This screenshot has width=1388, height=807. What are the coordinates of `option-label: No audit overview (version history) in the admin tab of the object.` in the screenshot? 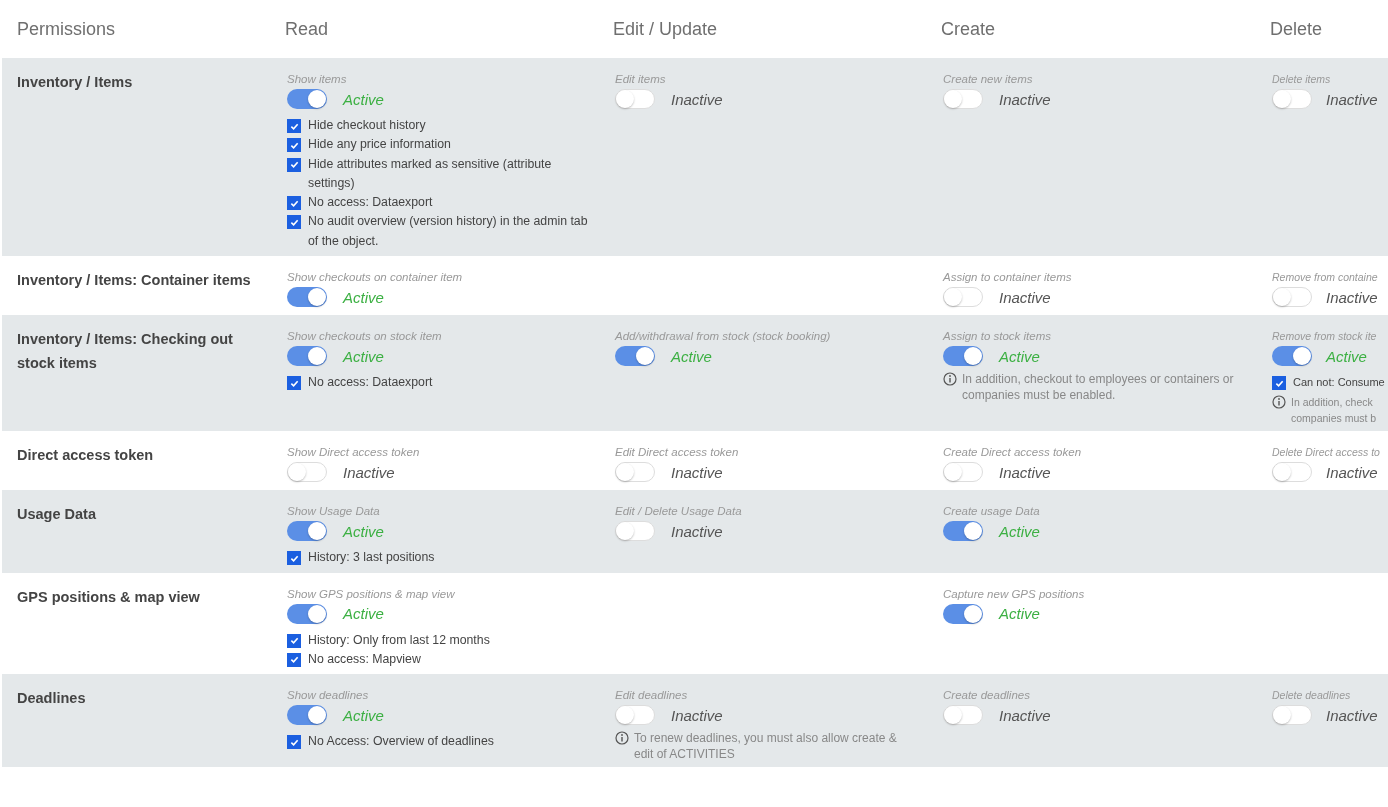 It's located at (448, 231).